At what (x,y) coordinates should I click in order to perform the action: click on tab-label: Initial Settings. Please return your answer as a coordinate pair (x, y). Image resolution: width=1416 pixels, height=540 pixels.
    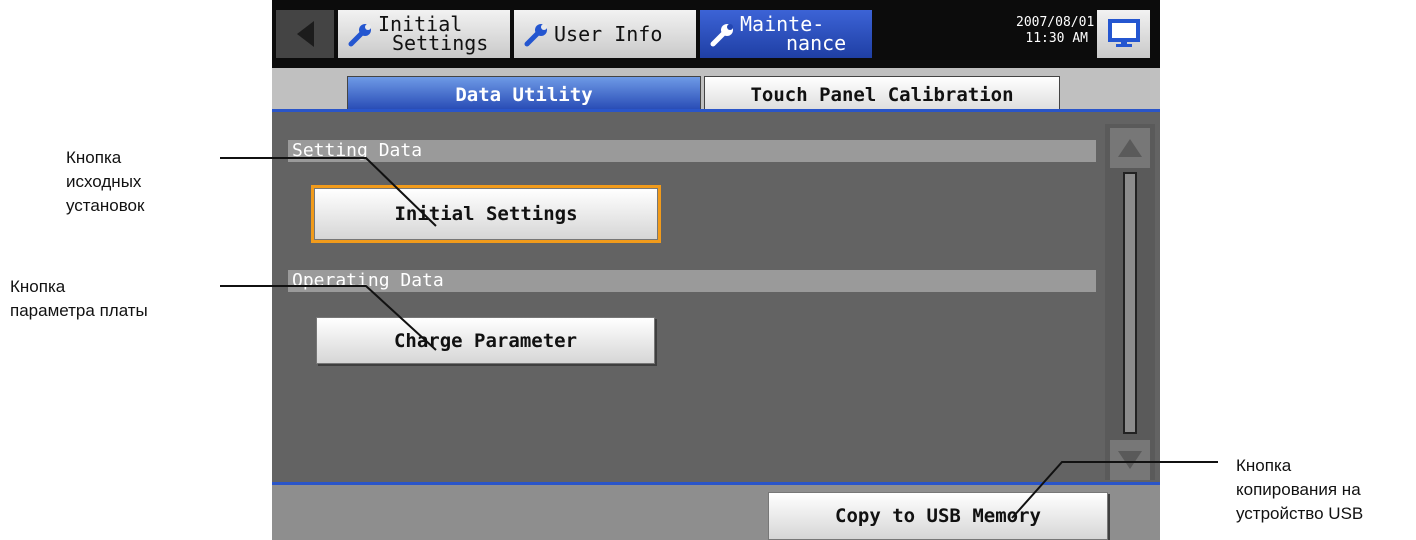
    Looking at the image, I should click on (433, 34).